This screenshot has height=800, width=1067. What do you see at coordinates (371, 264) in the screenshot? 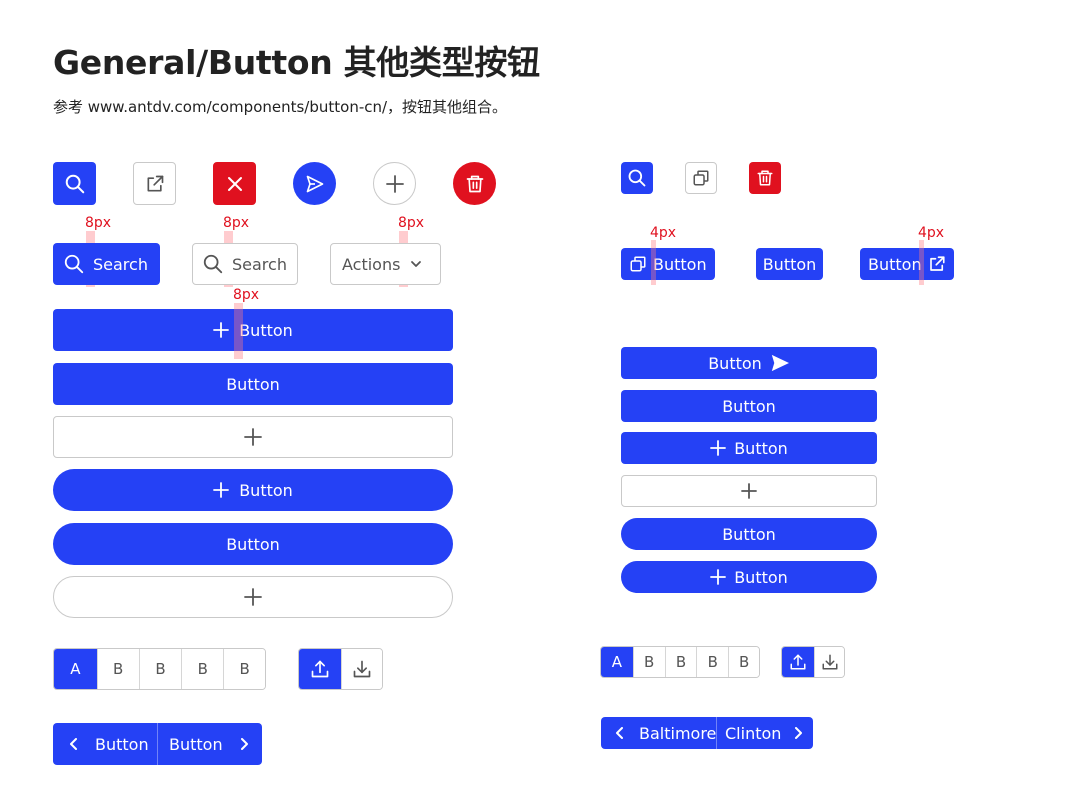
I see `actions-button-label: Actions` at bounding box center [371, 264].